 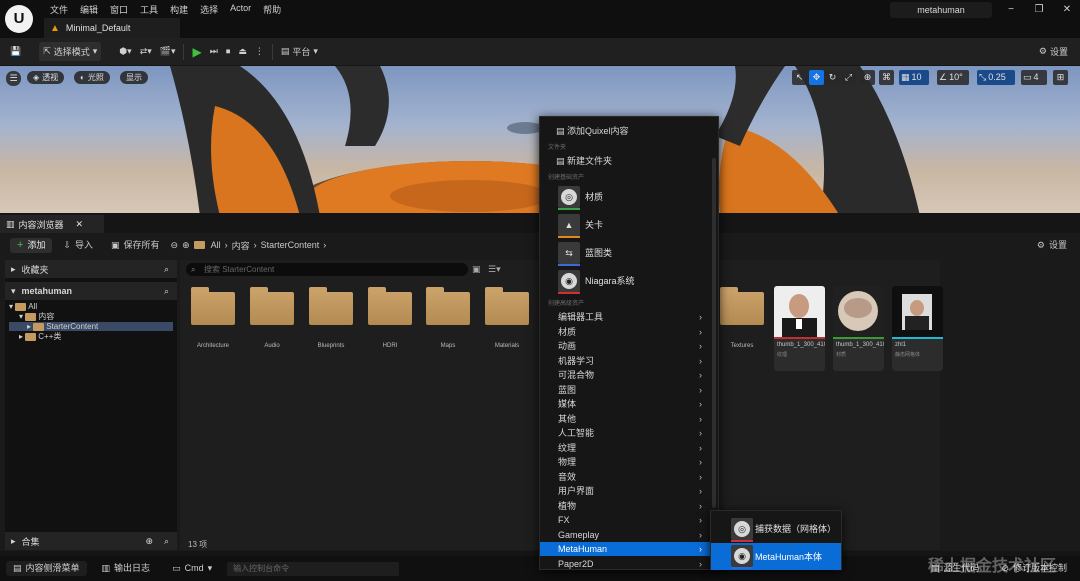 I want to click on menu-scrollbar, so click(x=714, y=333).